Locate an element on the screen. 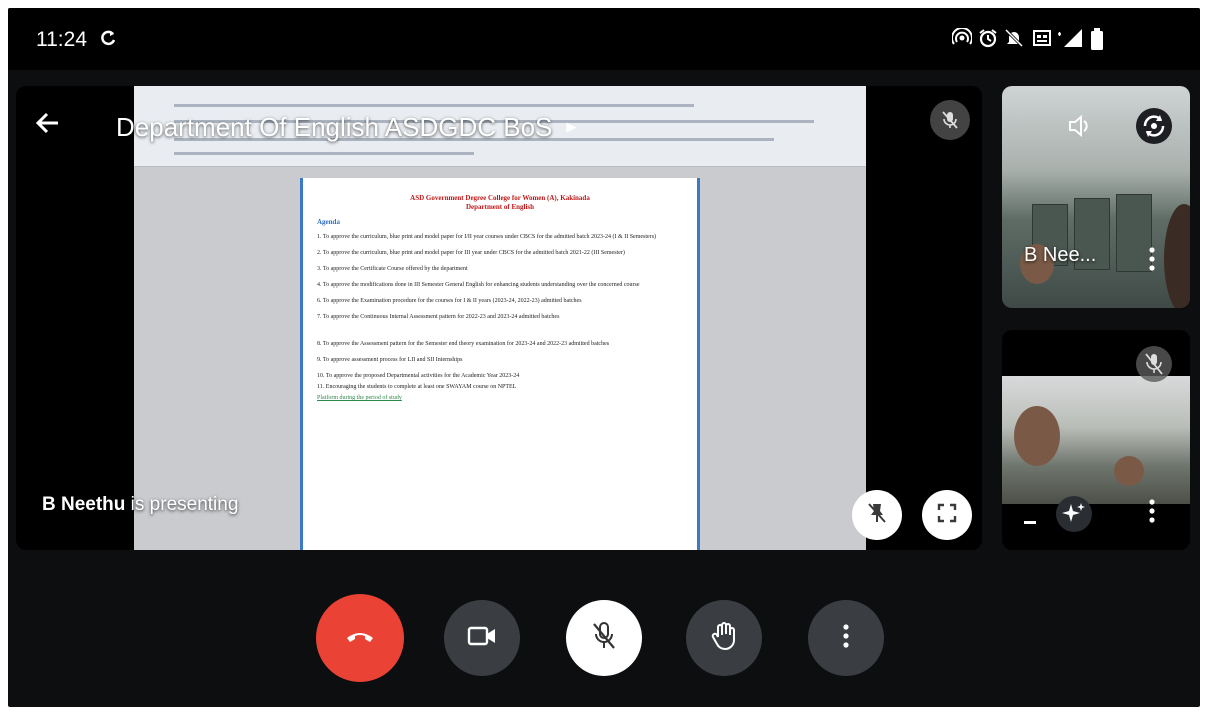 Image resolution: width=1208 pixels, height=715 pixels. end-call-button is located at coordinates (360, 638).